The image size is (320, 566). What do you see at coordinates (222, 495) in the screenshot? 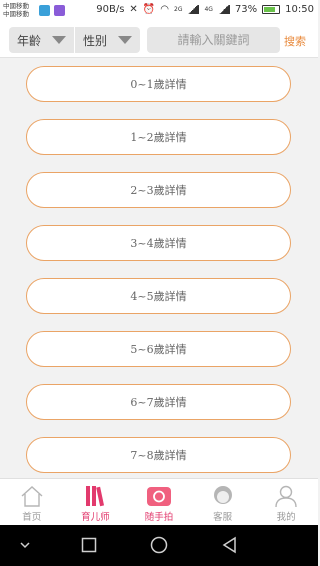
I see `service-icon` at bounding box center [222, 495].